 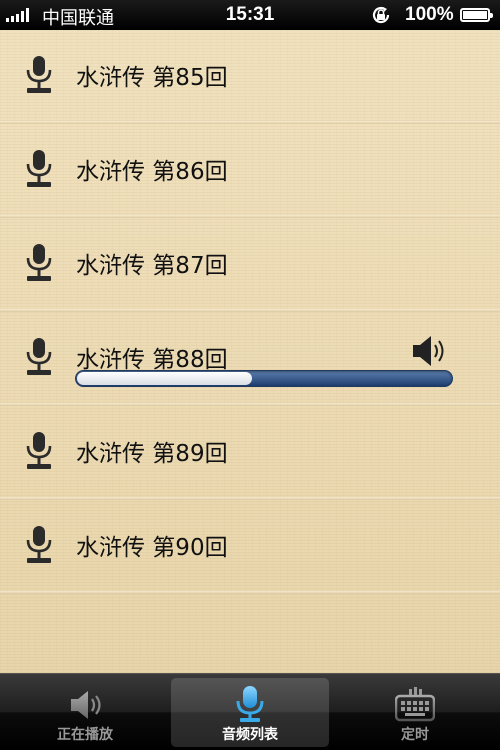 I want to click on tab-timer: 定时, so click(x=415, y=712).